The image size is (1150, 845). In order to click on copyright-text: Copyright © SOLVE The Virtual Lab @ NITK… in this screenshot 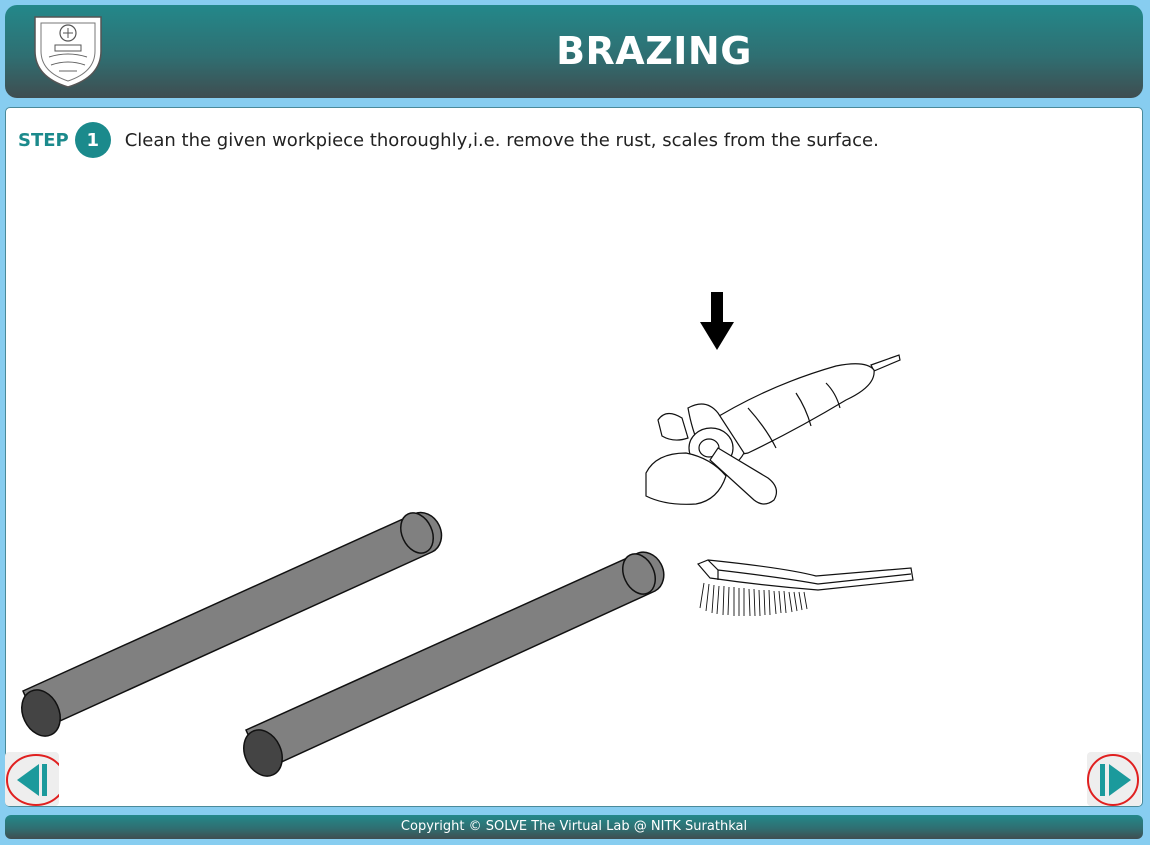, I will do `click(574, 826)`.